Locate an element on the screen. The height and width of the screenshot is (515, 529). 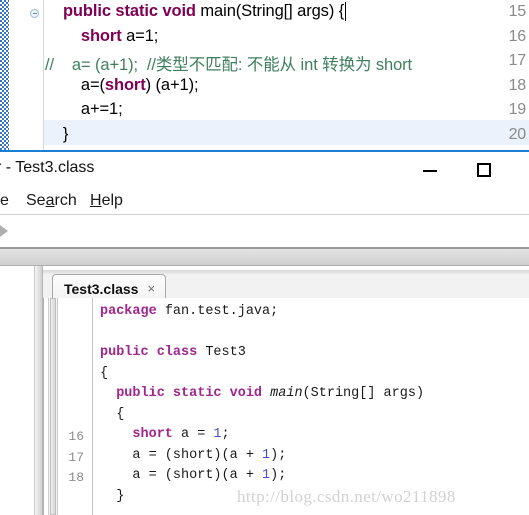
maximize-button is located at coordinates (489, 170).